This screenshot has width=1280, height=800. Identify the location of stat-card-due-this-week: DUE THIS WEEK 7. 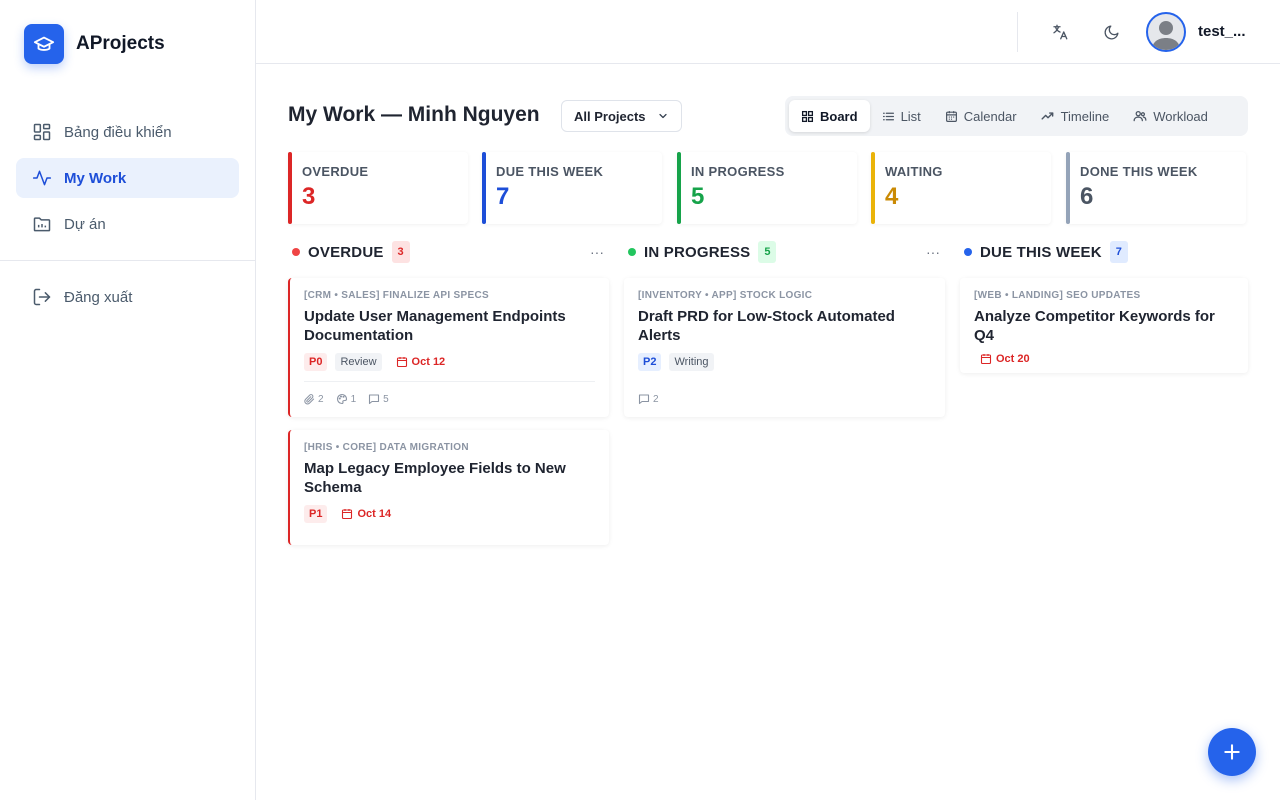
(572, 188).